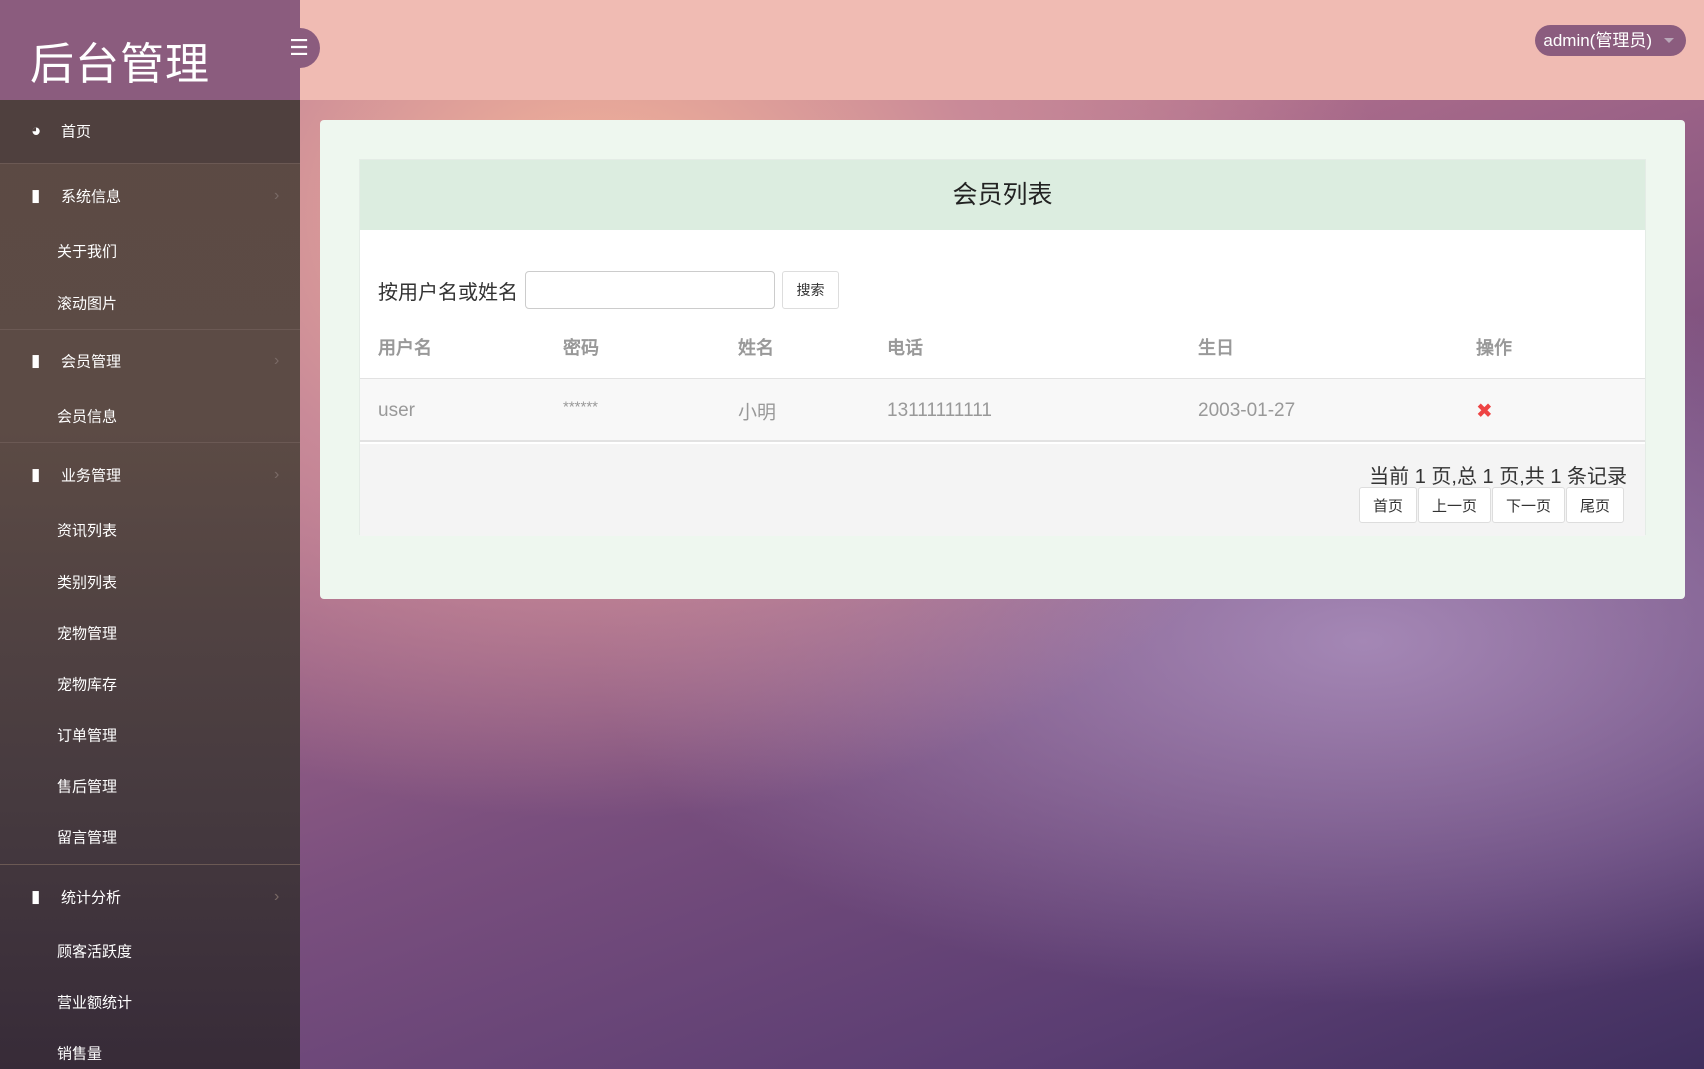  Describe the element at coordinates (1484, 411) in the screenshot. I see `delete-icon: ✖` at that location.